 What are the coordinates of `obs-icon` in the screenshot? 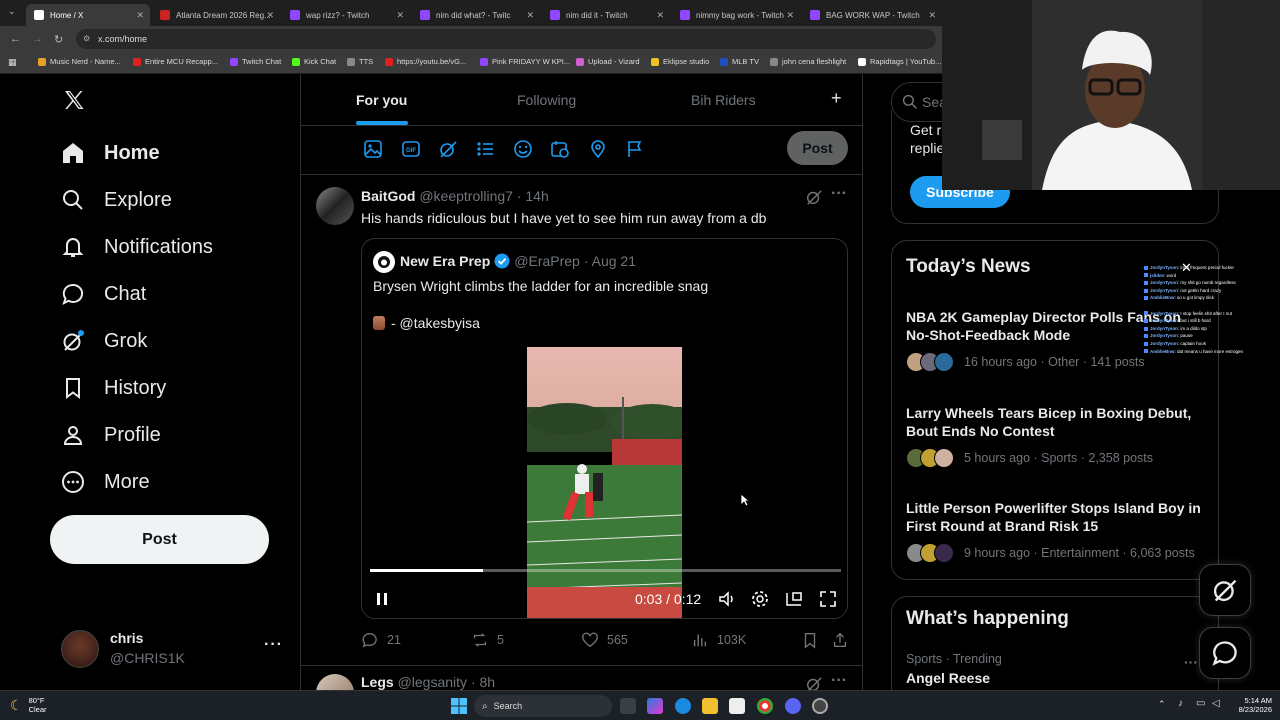 It's located at (820, 706).